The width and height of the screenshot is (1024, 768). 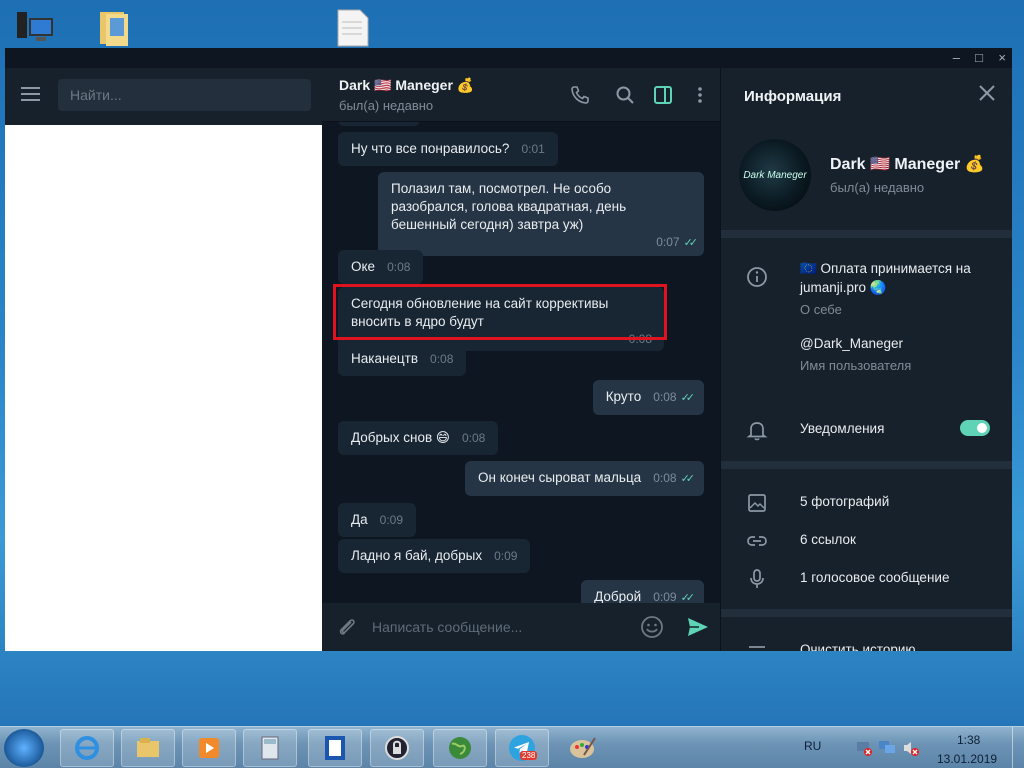 What do you see at coordinates (757, 647) in the screenshot?
I see `list-icon` at bounding box center [757, 647].